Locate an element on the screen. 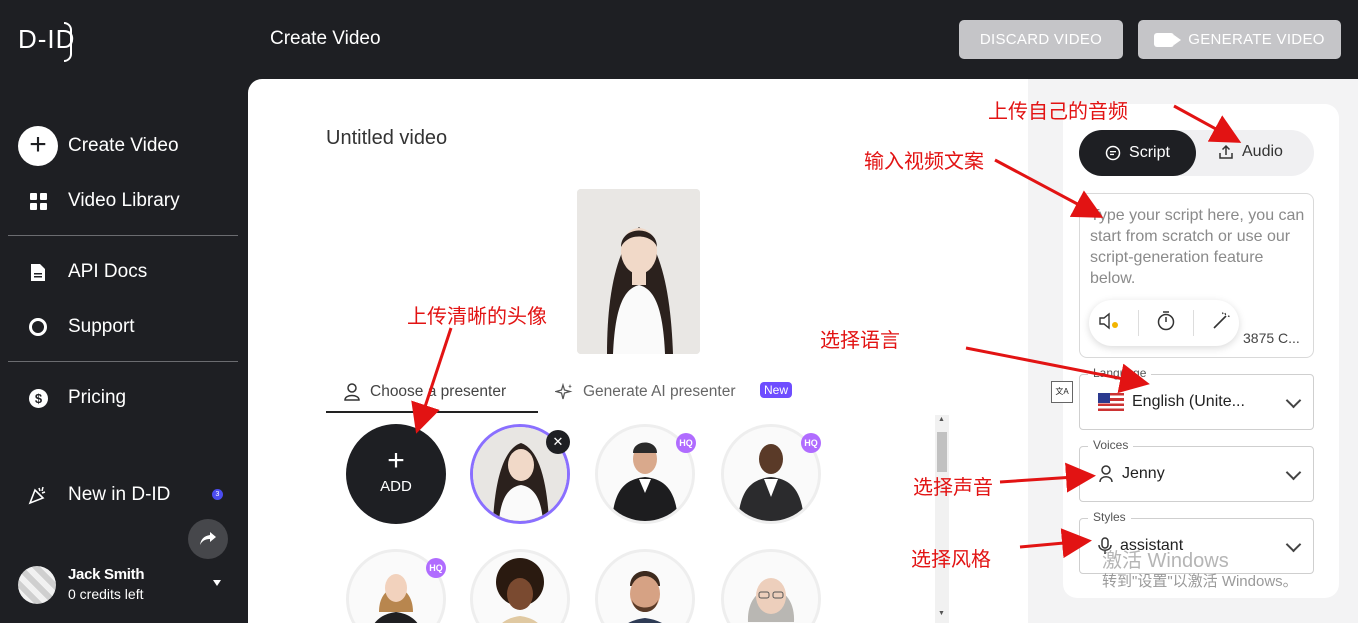 This screenshot has height=623, width=1358. add-presenter-button: + ADD is located at coordinates (396, 474).